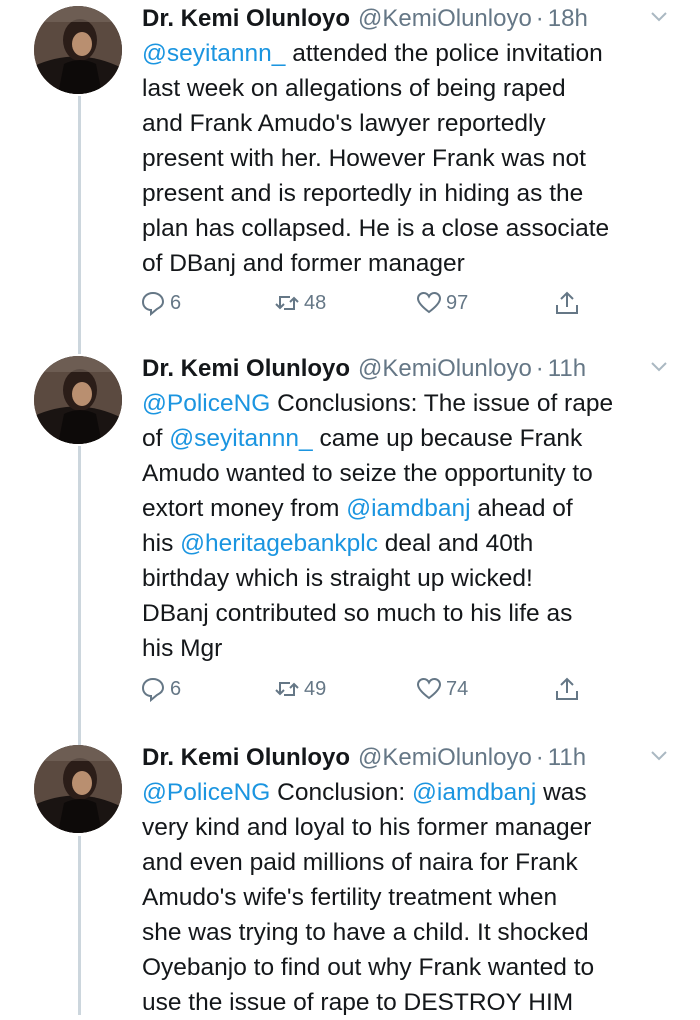  Describe the element at coordinates (357, 613) in the screenshot. I see `tweet-text-segment: DBanj contributed so much to his life as` at that location.